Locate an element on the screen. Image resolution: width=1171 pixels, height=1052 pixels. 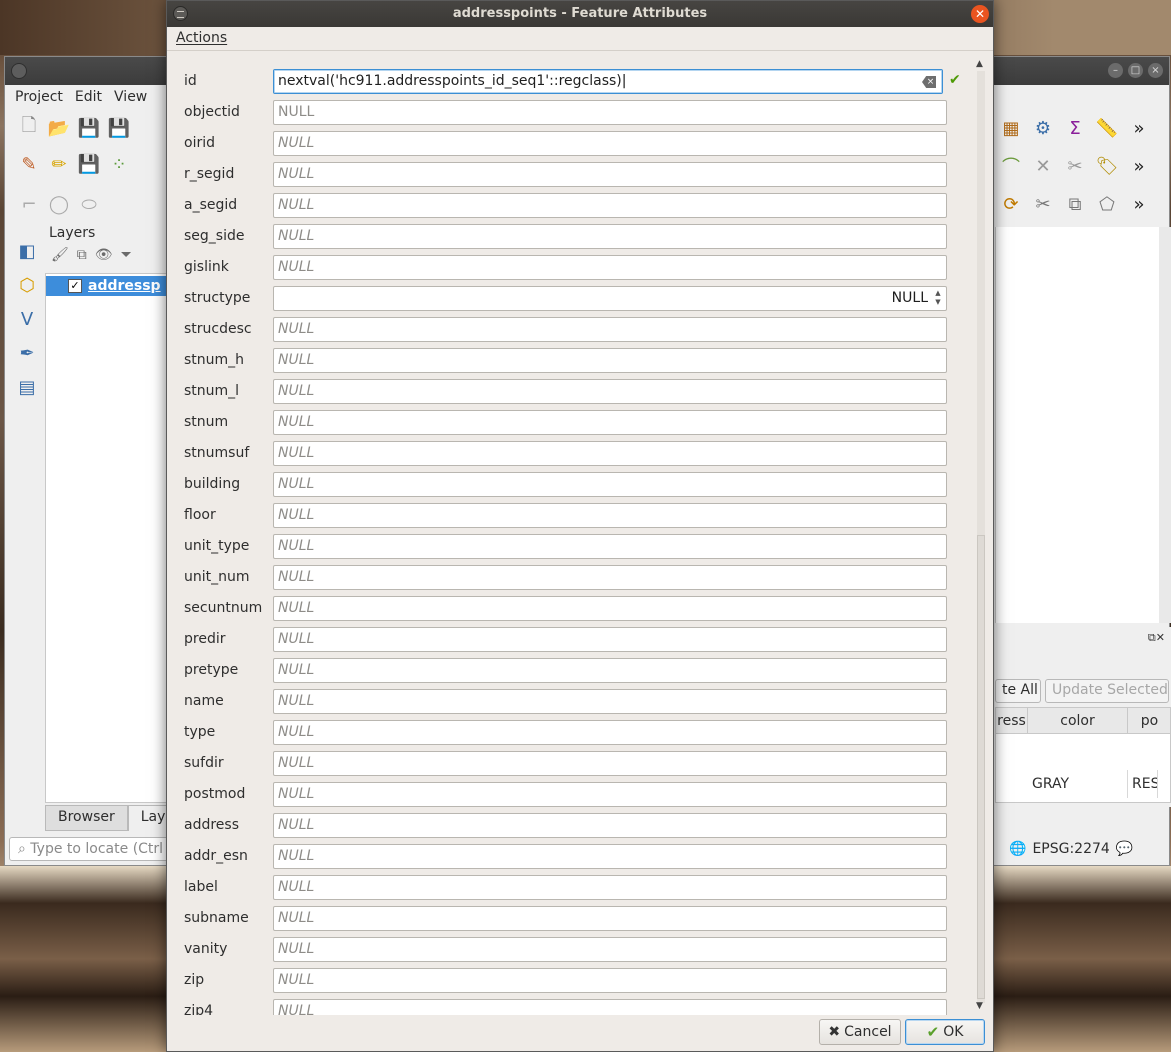
overflow-icon-3: » is located at coordinates (1139, 204).